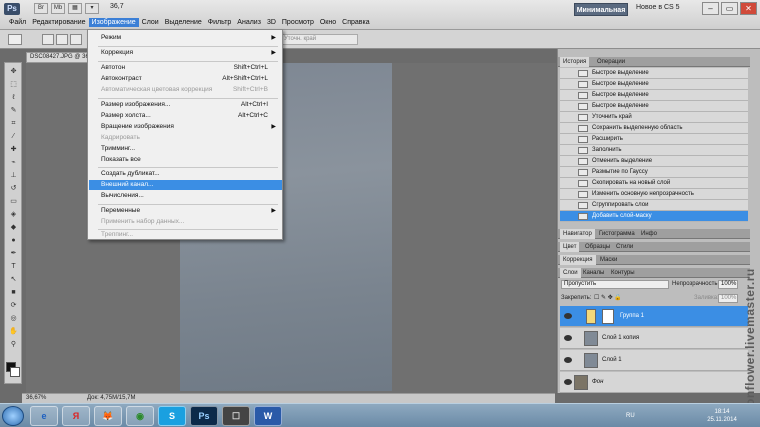  What do you see at coordinates (76, 39) in the screenshot?
I see `subtract-selection-icon` at bounding box center [76, 39].